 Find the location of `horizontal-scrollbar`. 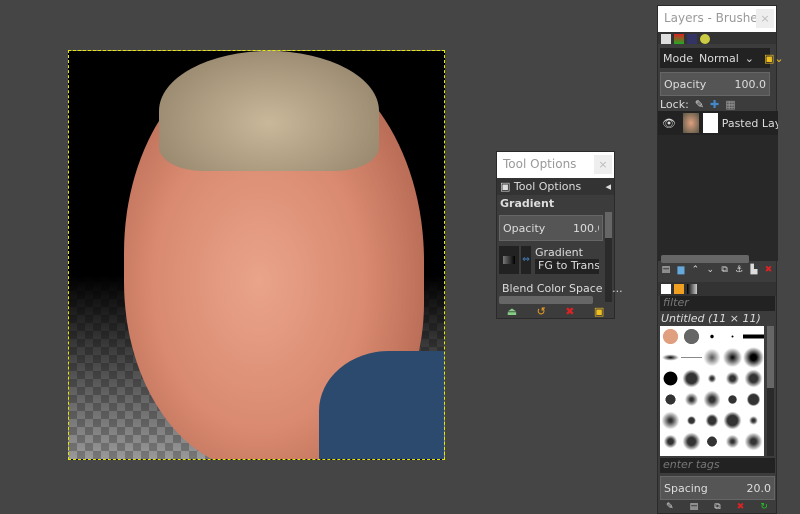

horizontal-scrollbar is located at coordinates (546, 300).